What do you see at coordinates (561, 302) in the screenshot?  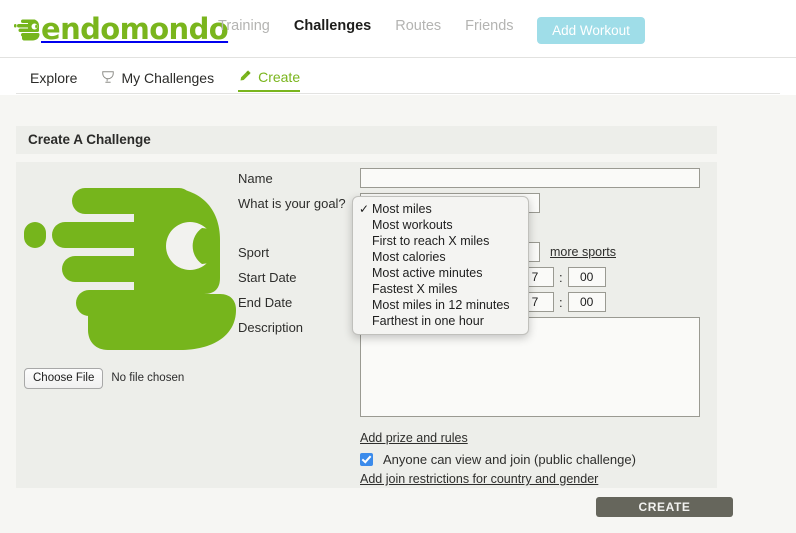 I see `end-time-colon: :` at bounding box center [561, 302].